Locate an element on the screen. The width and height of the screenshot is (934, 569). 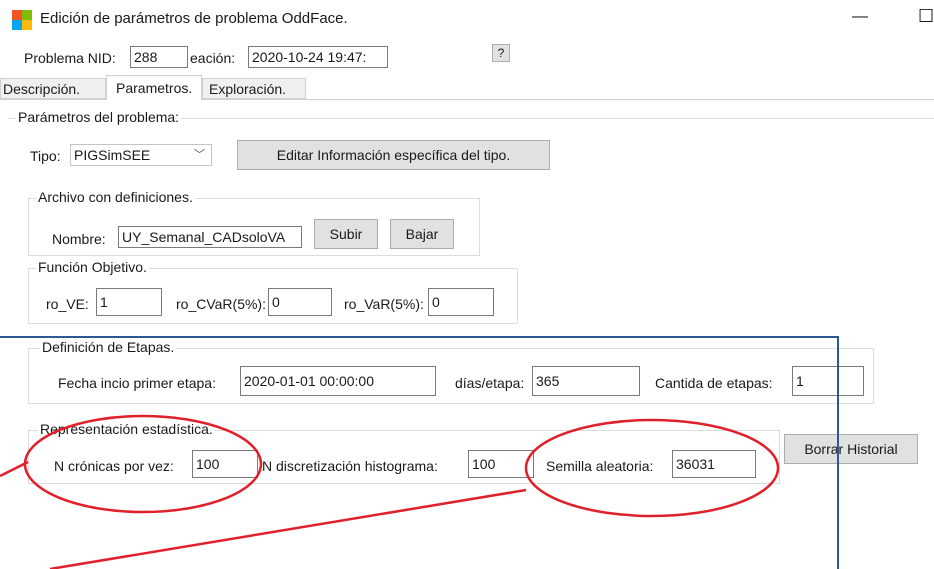
maximize-button: ☐ is located at coordinates (926, 16).